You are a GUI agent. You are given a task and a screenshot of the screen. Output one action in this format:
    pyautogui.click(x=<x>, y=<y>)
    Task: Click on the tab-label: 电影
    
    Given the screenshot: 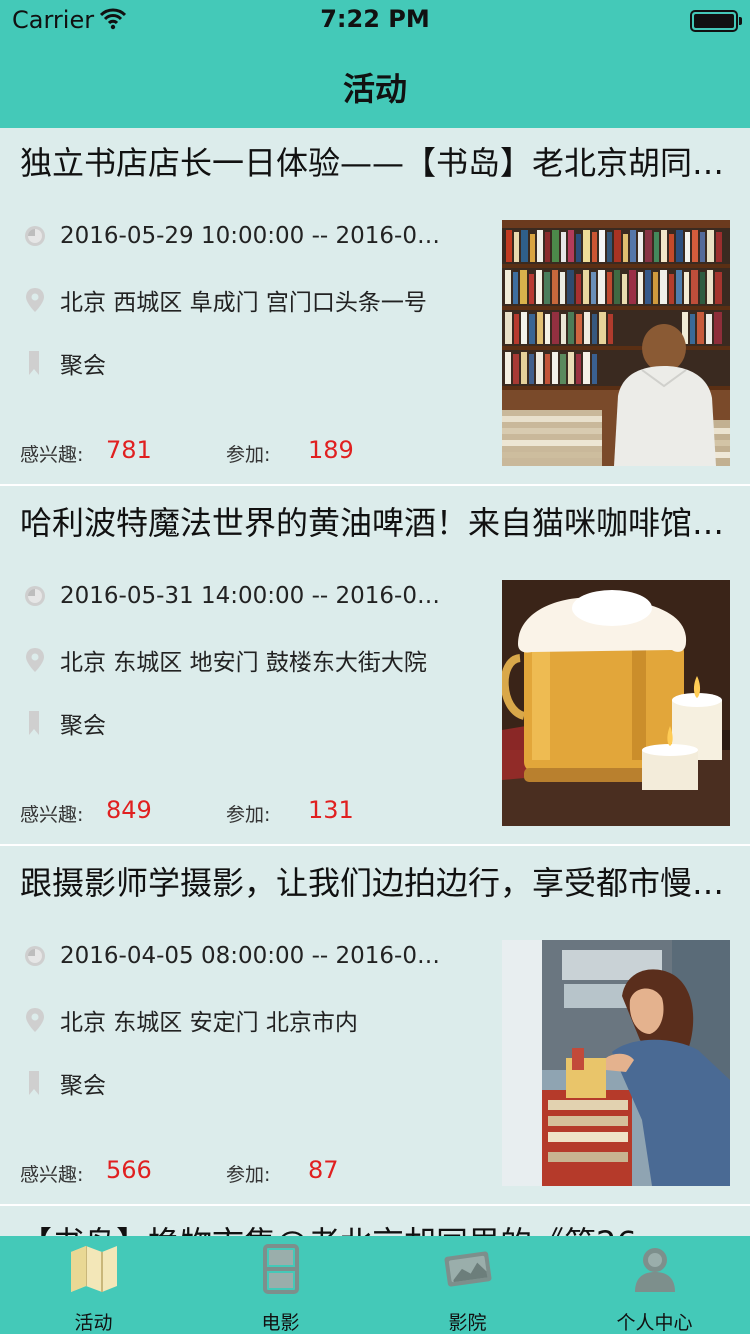 What is the action you would take?
    pyautogui.click(x=280, y=1323)
    